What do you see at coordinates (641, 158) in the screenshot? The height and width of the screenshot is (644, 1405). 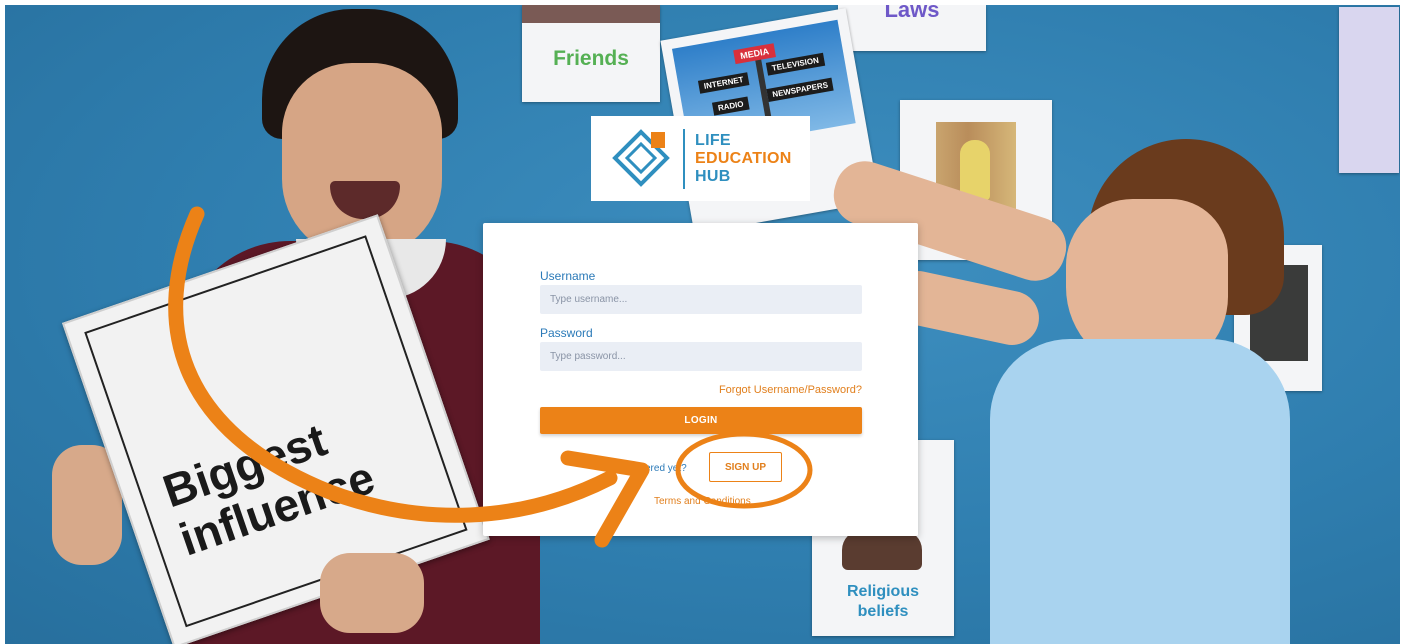 I see `logo-mark-icon` at bounding box center [641, 158].